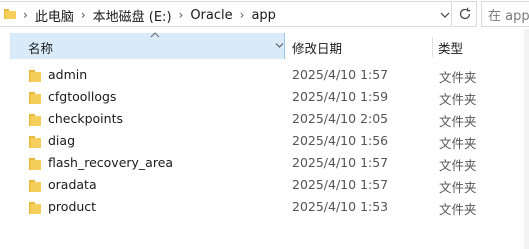 This screenshot has width=529, height=249. Describe the element at coordinates (72, 206) in the screenshot. I see `file-name: product` at that location.